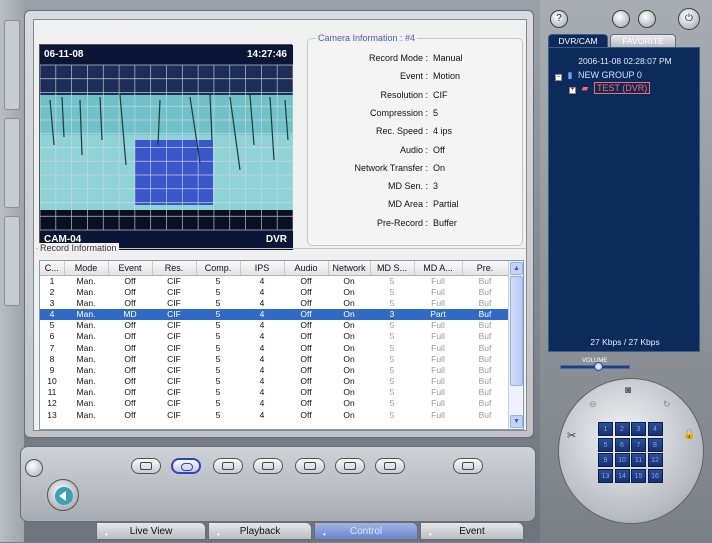 This screenshot has width=712, height=543. I want to click on column-header: Audio, so click(306, 268).